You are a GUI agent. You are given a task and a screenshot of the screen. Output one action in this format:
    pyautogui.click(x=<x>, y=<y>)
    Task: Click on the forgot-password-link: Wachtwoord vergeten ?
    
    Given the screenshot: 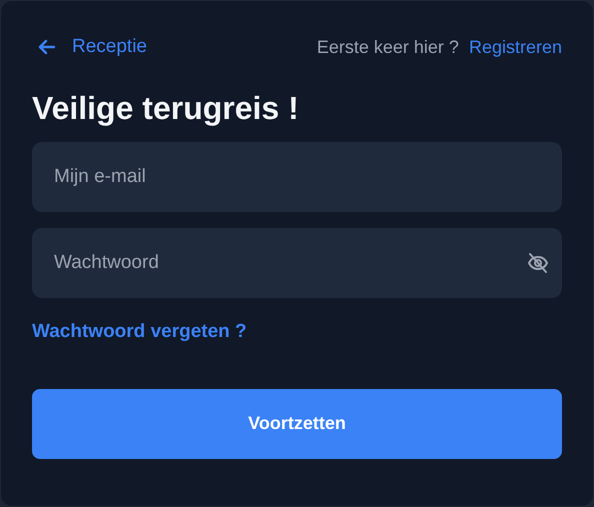 What is the action you would take?
    pyautogui.click(x=139, y=332)
    